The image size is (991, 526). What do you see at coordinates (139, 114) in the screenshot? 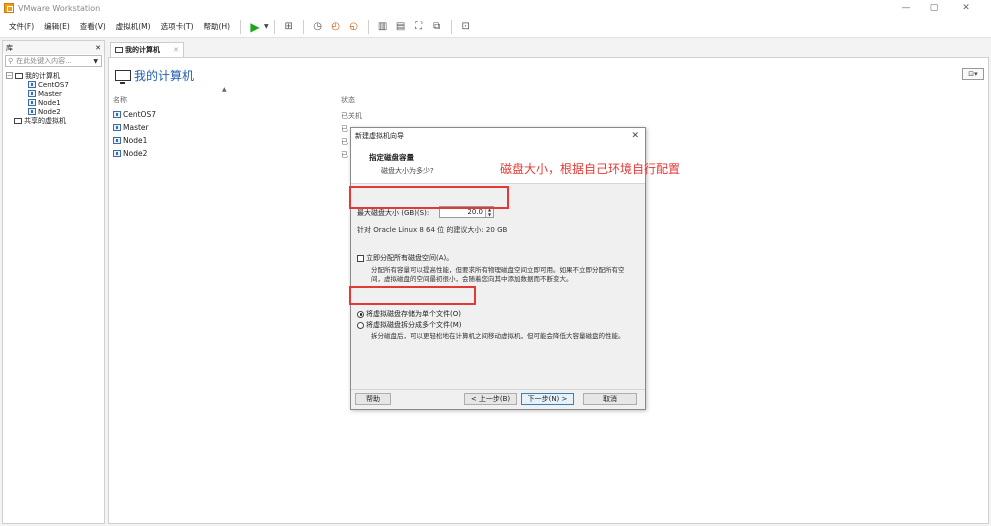
I see `vm-name: CentOS7` at bounding box center [139, 114].